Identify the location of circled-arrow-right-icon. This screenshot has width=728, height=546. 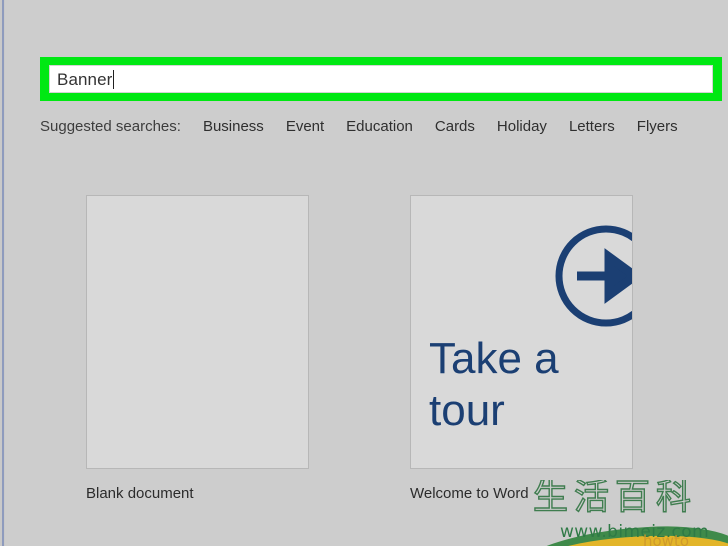
(591, 278).